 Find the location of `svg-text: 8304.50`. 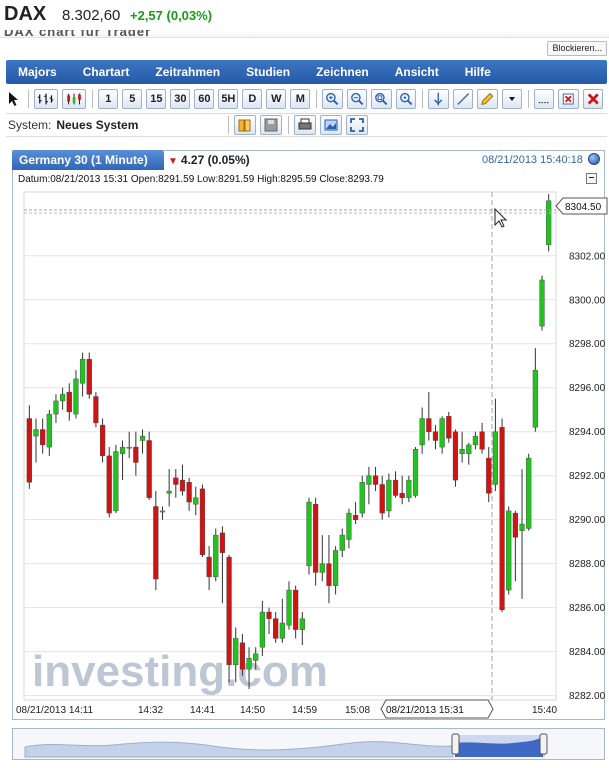

svg-text: 8304.50 is located at coordinates (583, 207).